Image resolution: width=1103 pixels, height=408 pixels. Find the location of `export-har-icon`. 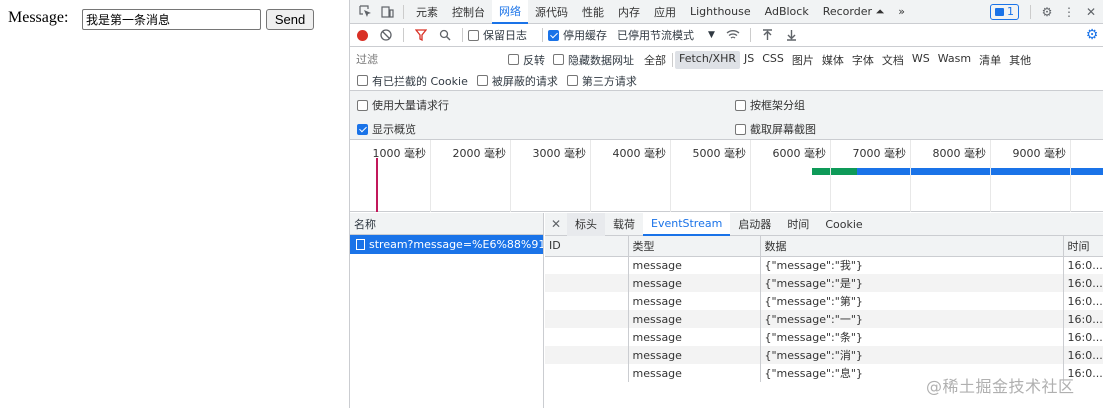

export-har-icon is located at coordinates (792, 35).